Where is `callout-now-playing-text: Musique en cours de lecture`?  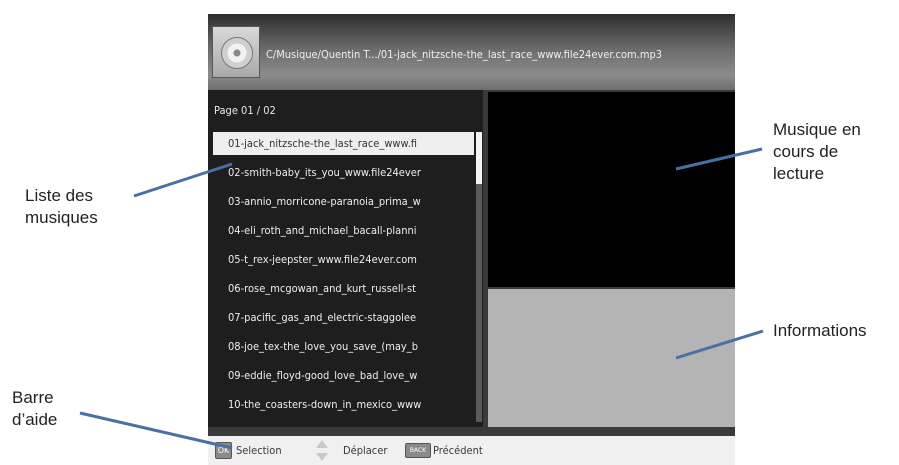
callout-now-playing-text: Musique en cours de lecture is located at coordinates (817, 151).